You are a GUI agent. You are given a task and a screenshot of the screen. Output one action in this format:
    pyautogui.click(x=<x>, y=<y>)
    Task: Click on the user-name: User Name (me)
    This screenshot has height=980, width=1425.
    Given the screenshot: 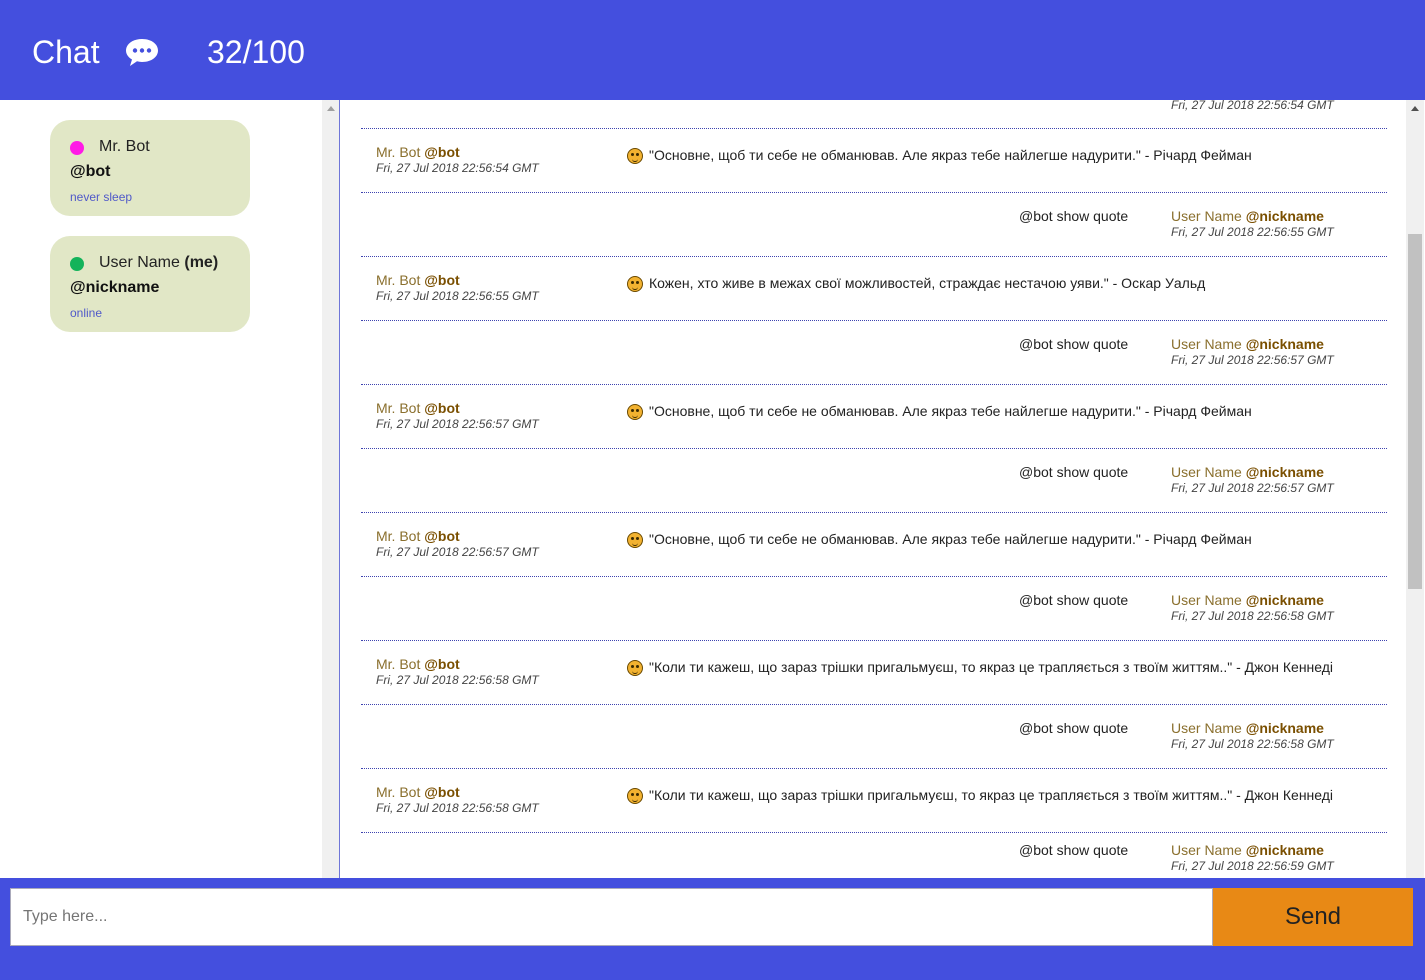 What is the action you would take?
    pyautogui.click(x=159, y=262)
    